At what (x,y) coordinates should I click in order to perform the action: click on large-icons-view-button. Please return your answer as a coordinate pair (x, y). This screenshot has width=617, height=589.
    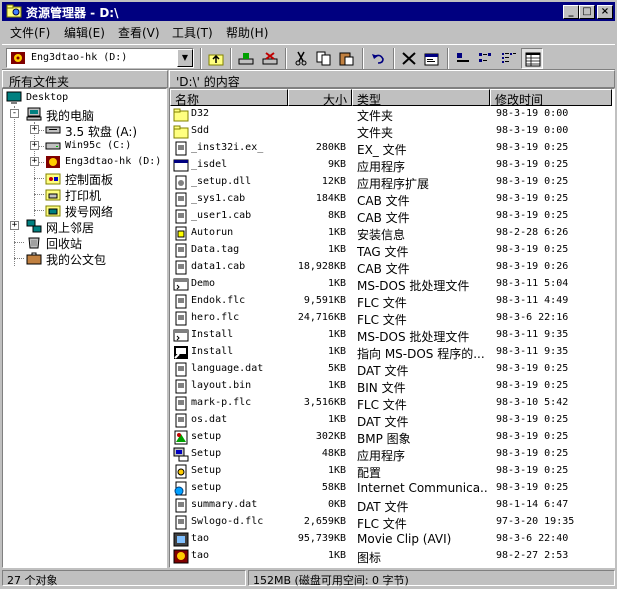
    Looking at the image, I should click on (463, 58).